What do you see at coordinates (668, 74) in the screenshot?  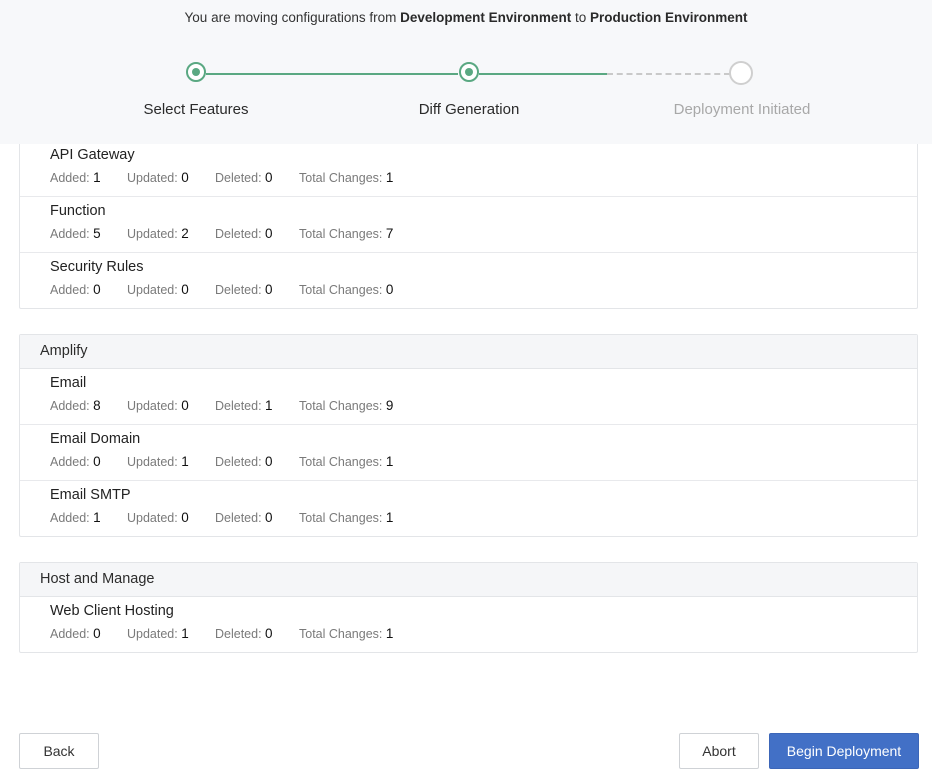 I see `step-connector-2-pending` at bounding box center [668, 74].